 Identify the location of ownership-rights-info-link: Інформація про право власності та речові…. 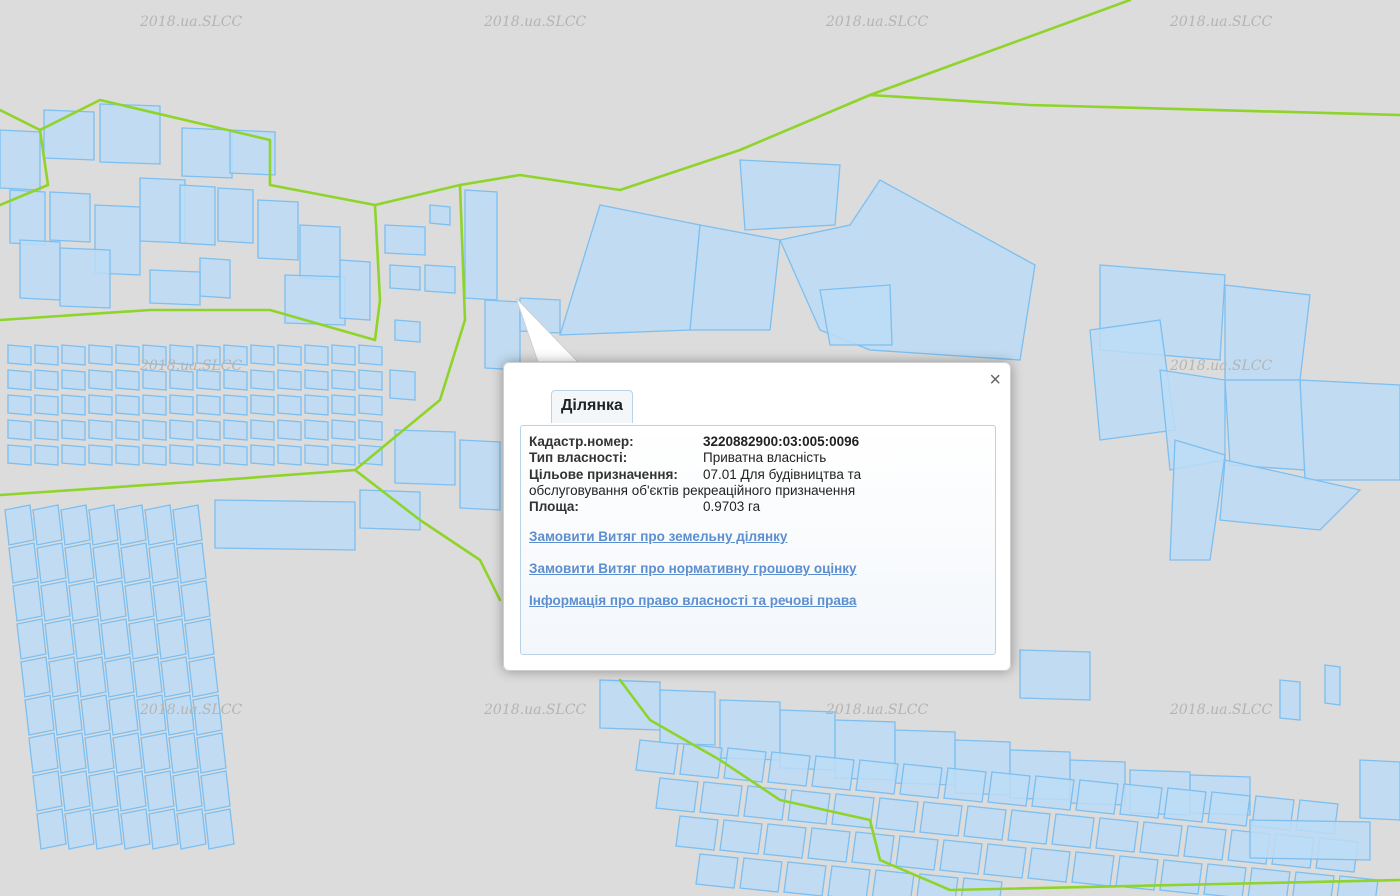
(693, 600).